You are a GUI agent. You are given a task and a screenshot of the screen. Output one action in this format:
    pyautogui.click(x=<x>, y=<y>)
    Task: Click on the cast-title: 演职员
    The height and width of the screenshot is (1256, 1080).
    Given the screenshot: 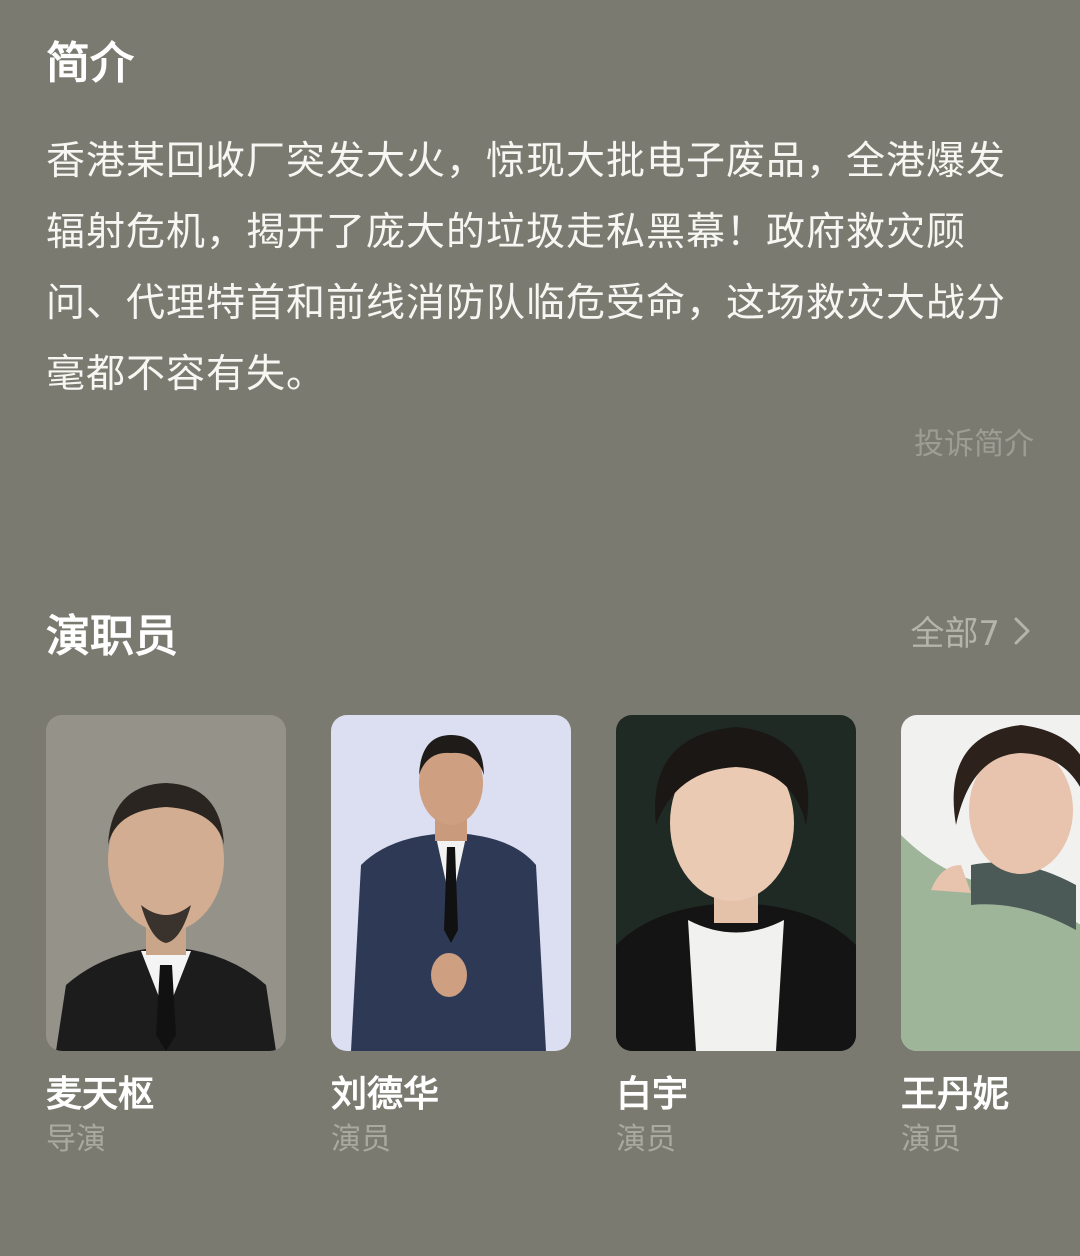 What is the action you would take?
    pyautogui.click(x=112, y=636)
    